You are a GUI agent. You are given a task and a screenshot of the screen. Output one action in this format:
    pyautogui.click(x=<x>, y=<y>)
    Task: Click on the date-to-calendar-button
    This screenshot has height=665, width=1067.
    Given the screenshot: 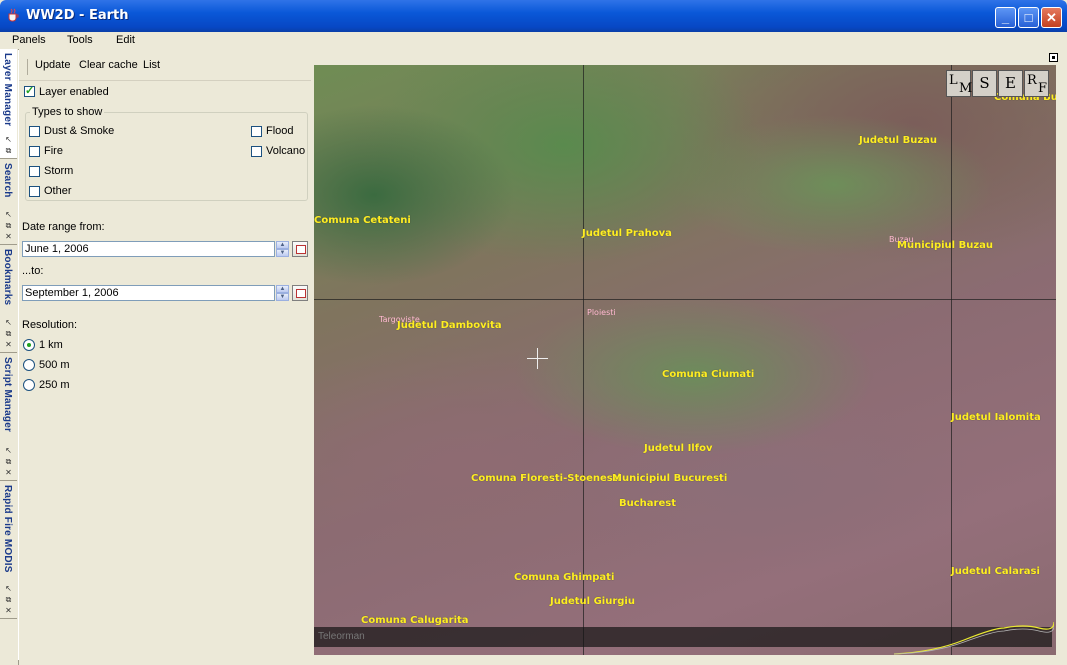 What is the action you would take?
    pyautogui.click(x=300, y=293)
    